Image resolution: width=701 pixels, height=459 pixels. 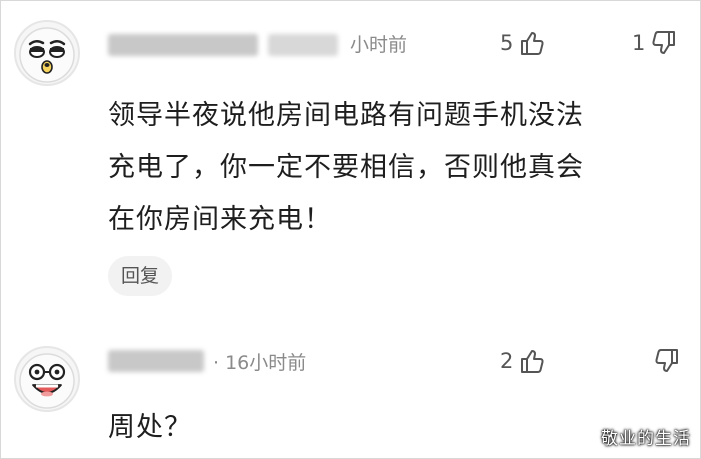 I want to click on dislike-button, so click(x=664, y=361).